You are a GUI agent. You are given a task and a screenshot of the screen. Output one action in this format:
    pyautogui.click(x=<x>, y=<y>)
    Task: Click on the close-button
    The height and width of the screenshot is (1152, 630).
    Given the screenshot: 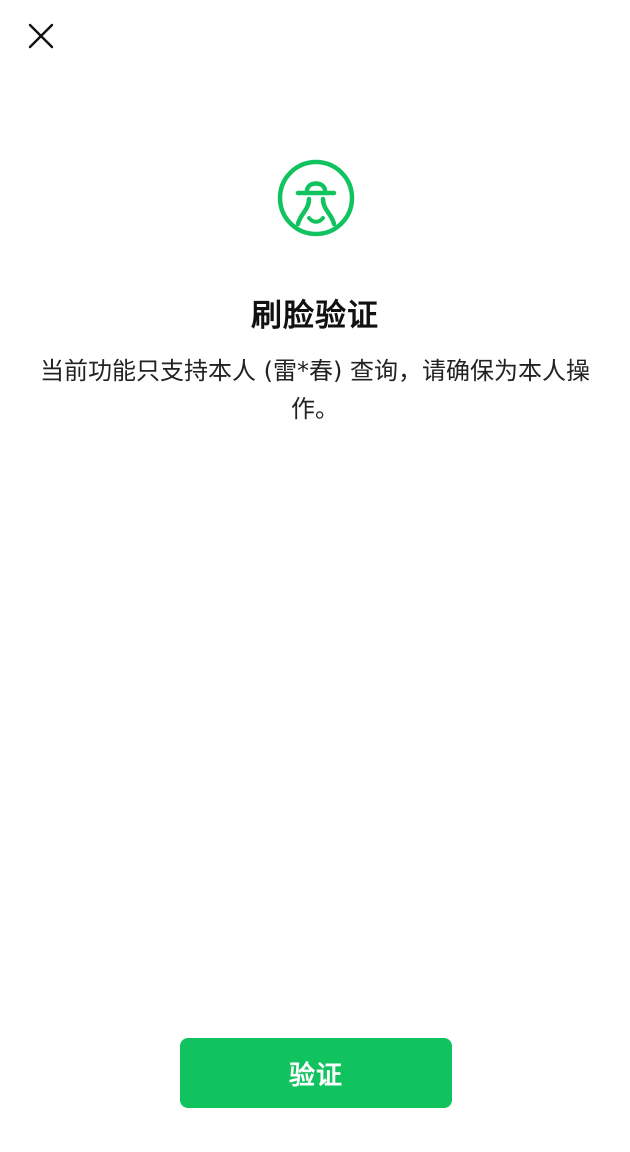 What is the action you would take?
    pyautogui.click(x=41, y=36)
    